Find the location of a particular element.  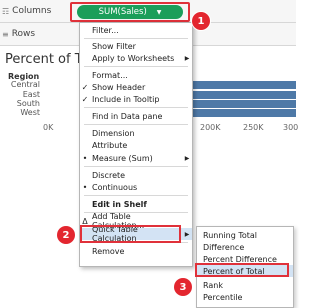

menu-item-continuous: • Continuous is located at coordinates (136, 187).